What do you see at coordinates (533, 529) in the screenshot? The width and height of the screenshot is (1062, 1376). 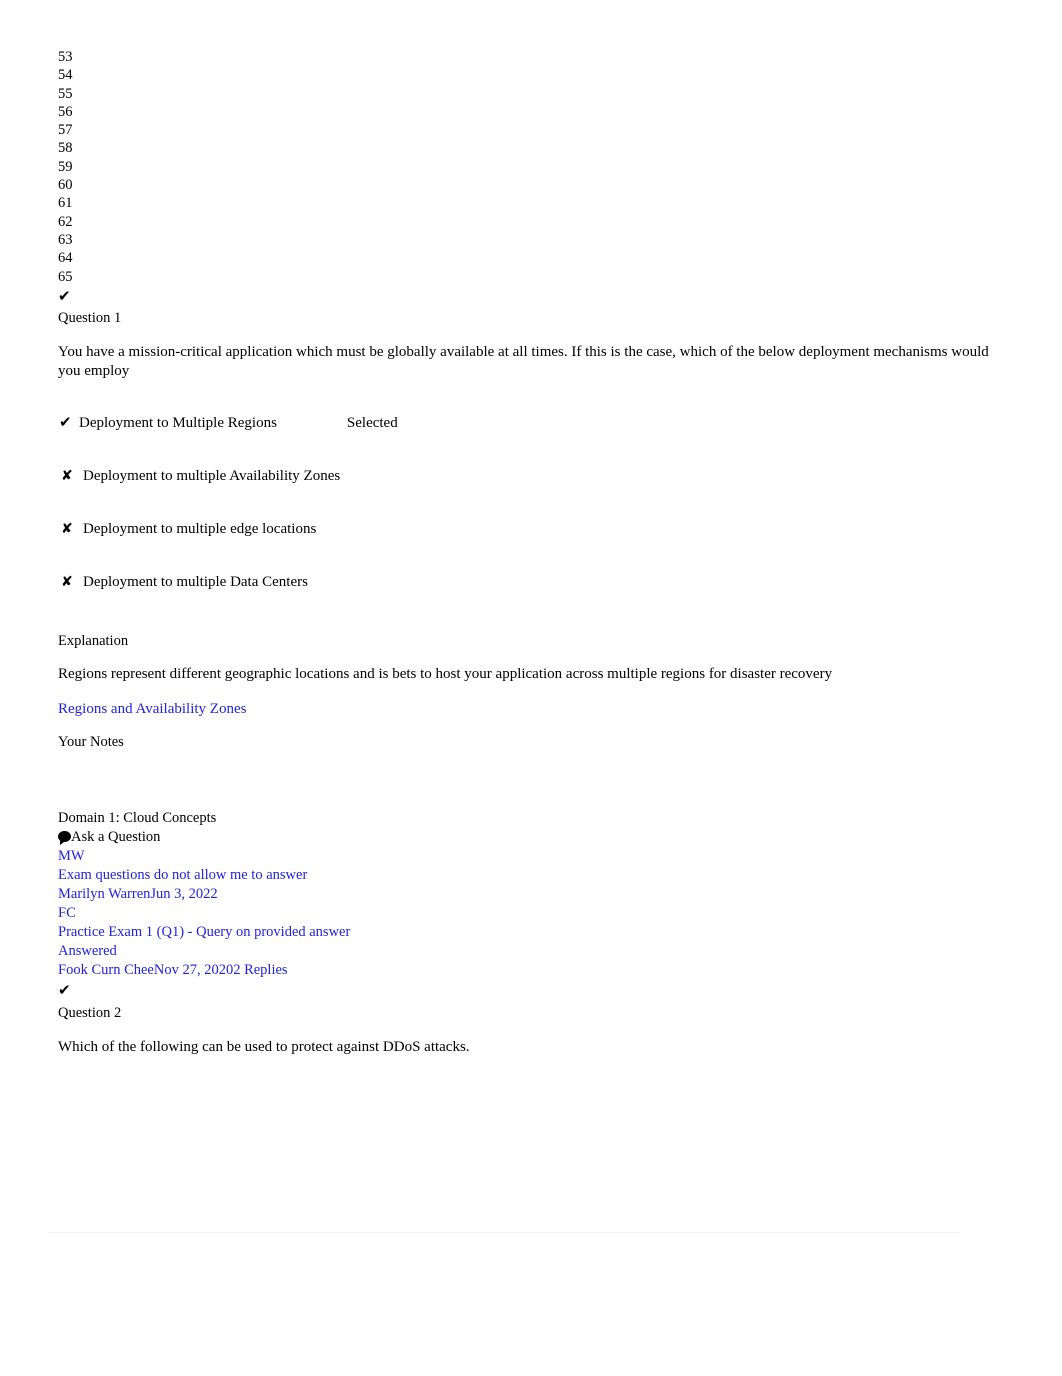 I see `answer-option: ✘ Deployment to multiple edge locations` at bounding box center [533, 529].